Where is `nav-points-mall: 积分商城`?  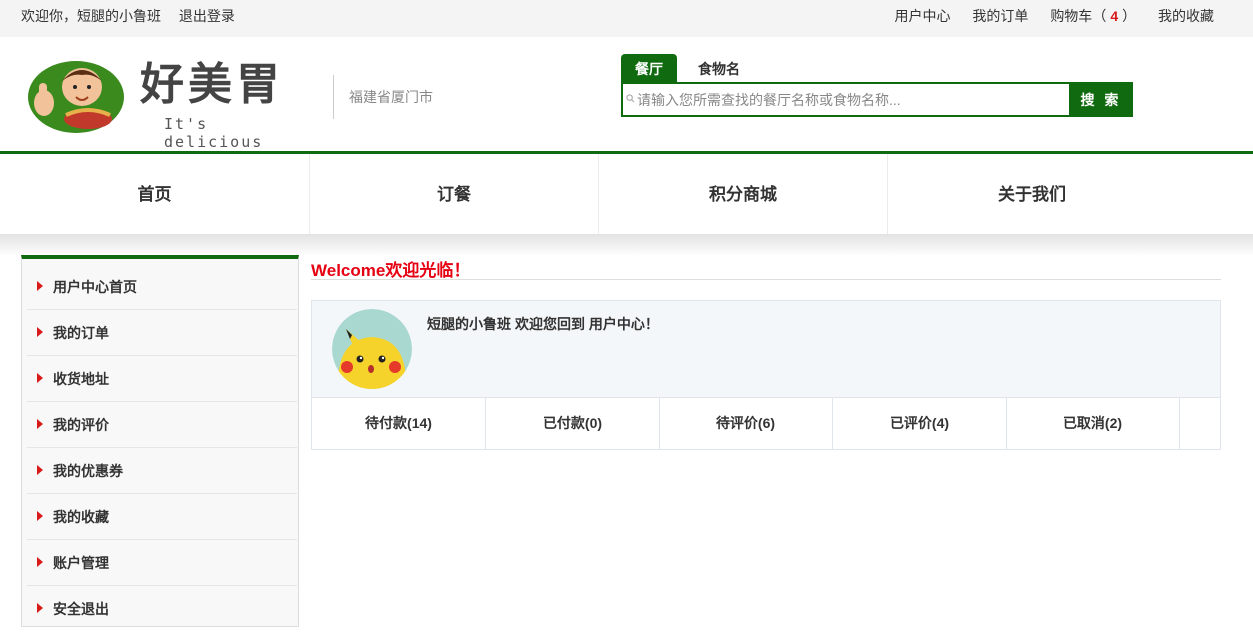
nav-points-mall: 积分商城 is located at coordinates (743, 194).